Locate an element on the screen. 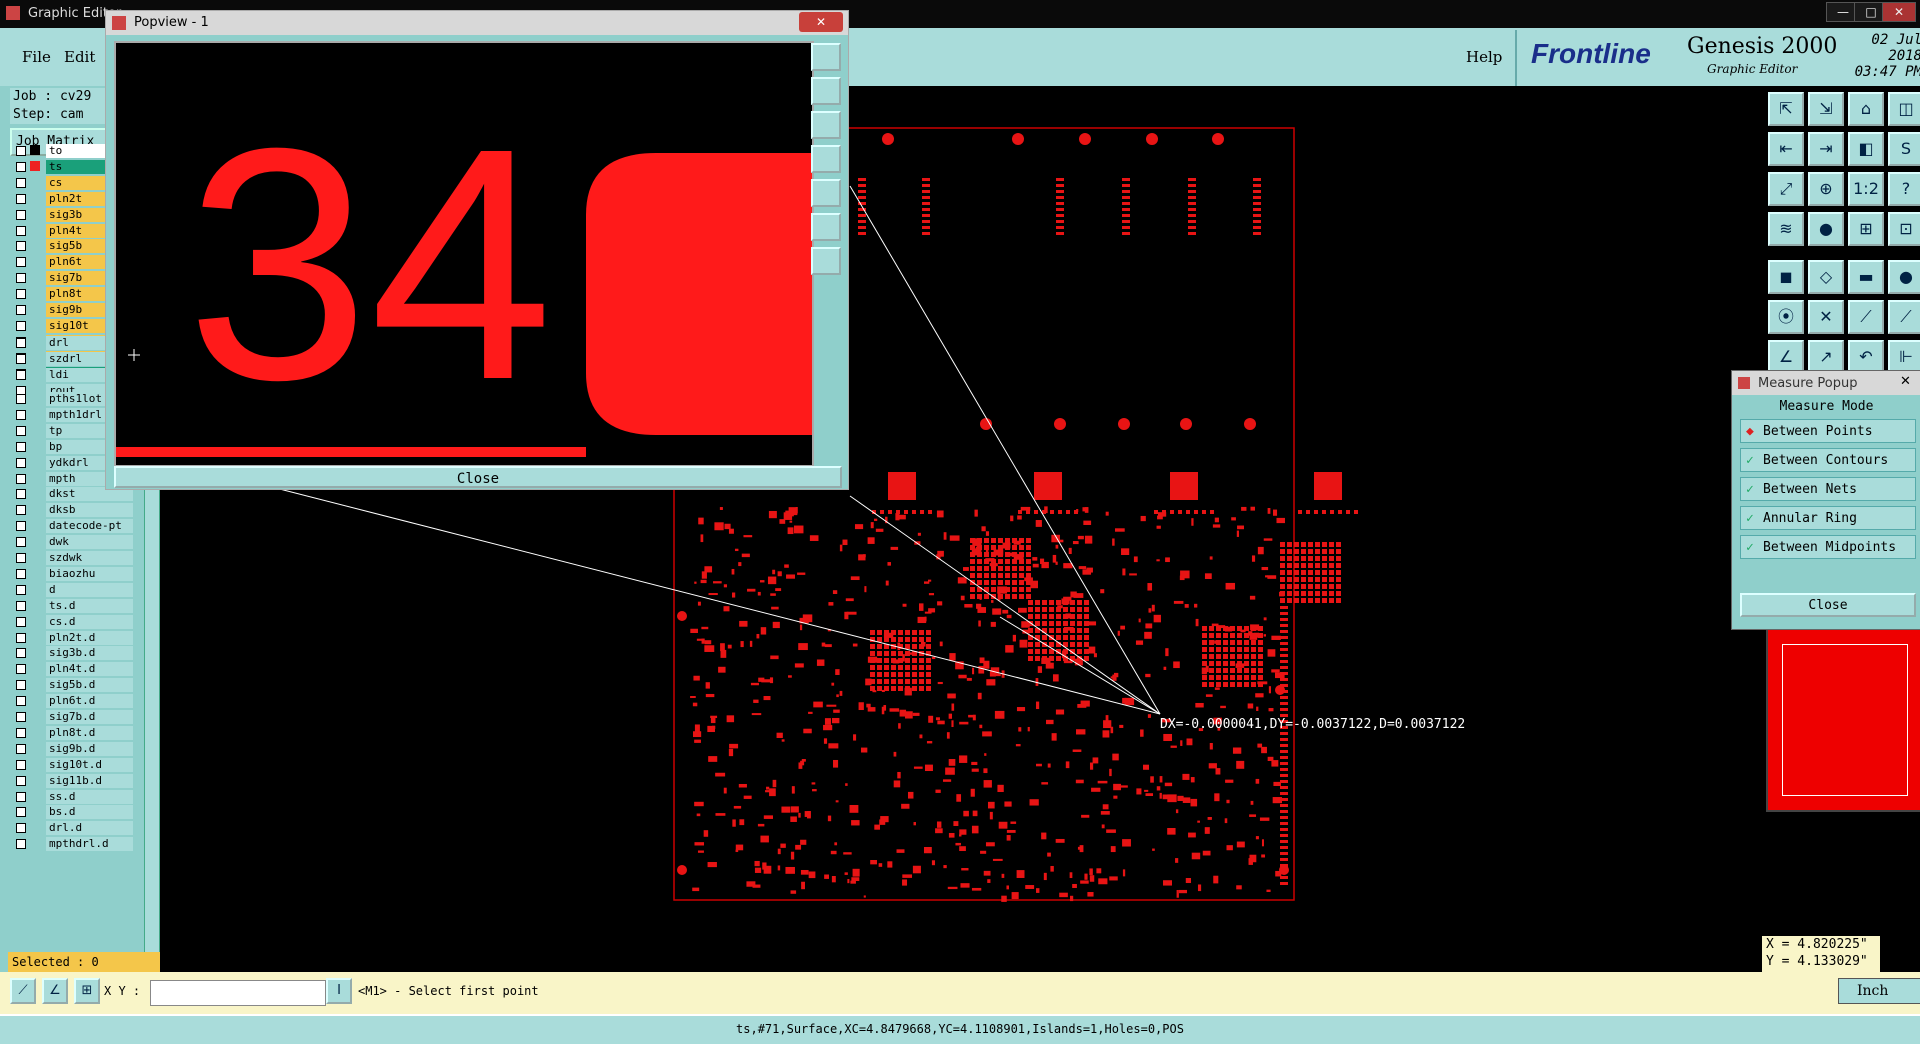 This screenshot has width=1920, height=1044. slant-icon: ⟋ is located at coordinates (1866, 317).